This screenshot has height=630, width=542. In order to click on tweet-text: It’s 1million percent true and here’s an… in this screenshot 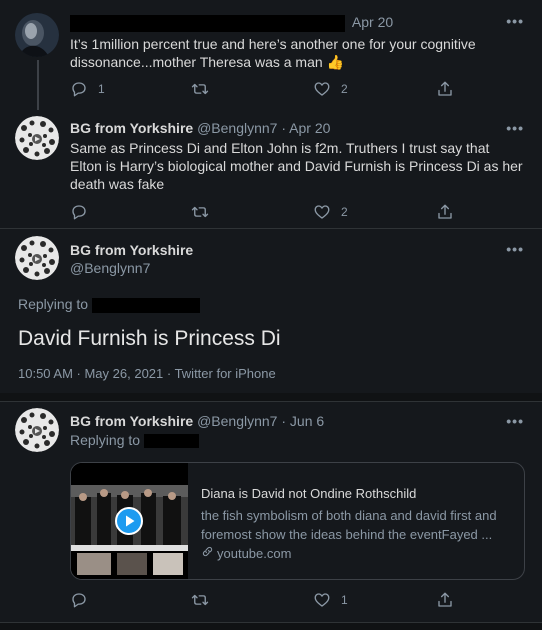, I will do `click(290, 53)`.